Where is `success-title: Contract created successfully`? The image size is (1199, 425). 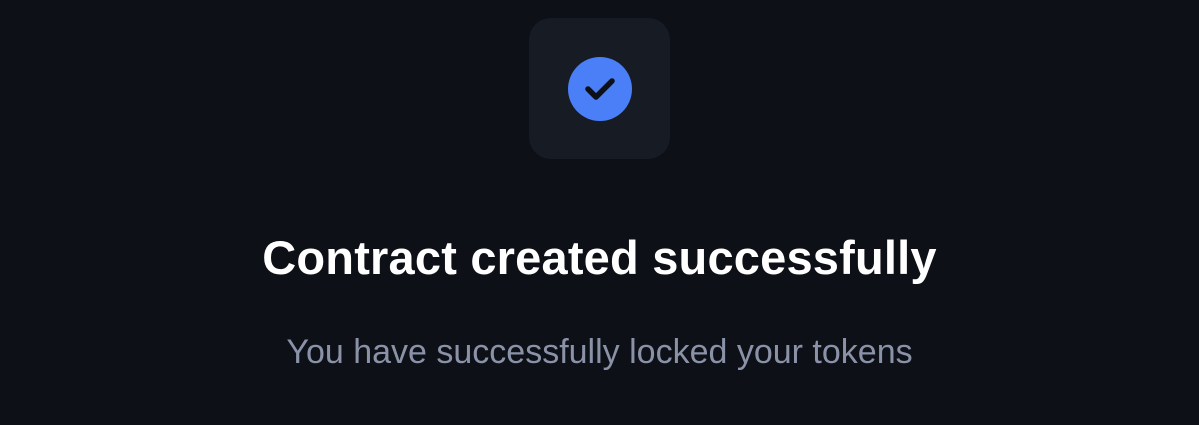
success-title: Contract created successfully is located at coordinates (599, 257).